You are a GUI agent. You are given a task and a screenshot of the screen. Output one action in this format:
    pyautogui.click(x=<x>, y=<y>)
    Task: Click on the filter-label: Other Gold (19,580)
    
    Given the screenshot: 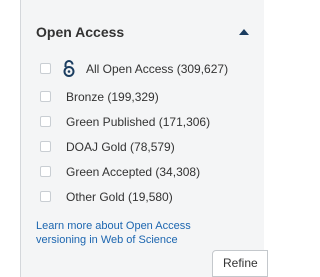 What is the action you would take?
    pyautogui.click(x=119, y=197)
    